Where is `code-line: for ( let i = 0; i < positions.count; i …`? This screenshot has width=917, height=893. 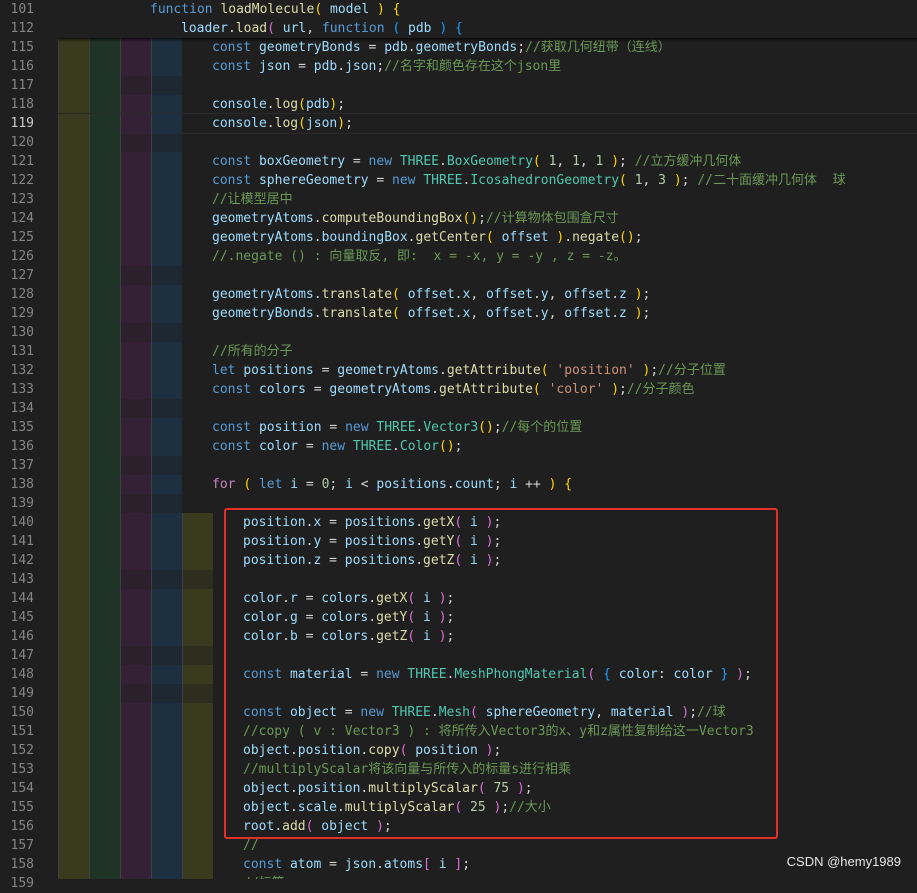
code-line: for ( let i = 0; i < positions.count; i … is located at coordinates (487, 484).